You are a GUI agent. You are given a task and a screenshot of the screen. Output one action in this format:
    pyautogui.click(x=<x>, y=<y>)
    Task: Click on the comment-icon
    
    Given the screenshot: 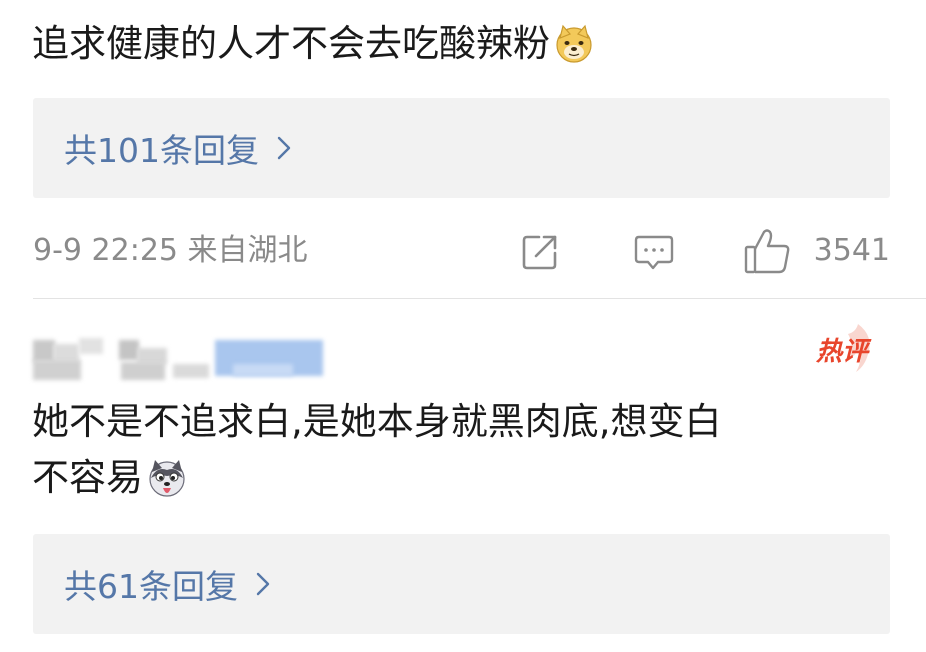 What is the action you would take?
    pyautogui.click(x=654, y=252)
    